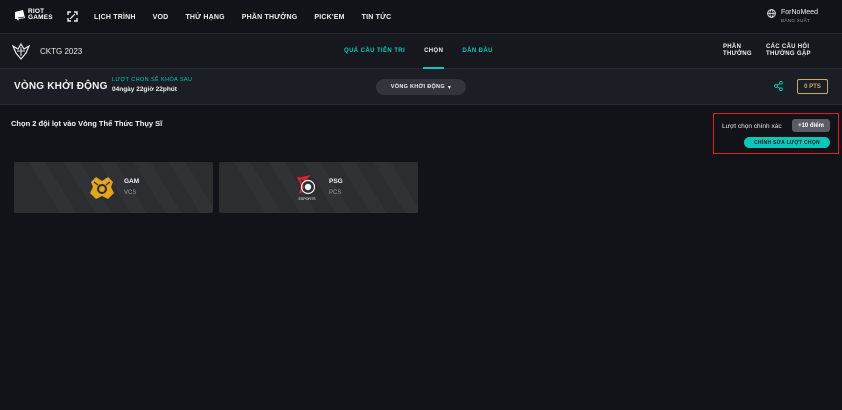 The width and height of the screenshot is (842, 410). Describe the element at coordinates (329, 17) in the screenshot. I see `nav-link-pickem: PICK'EM` at that location.